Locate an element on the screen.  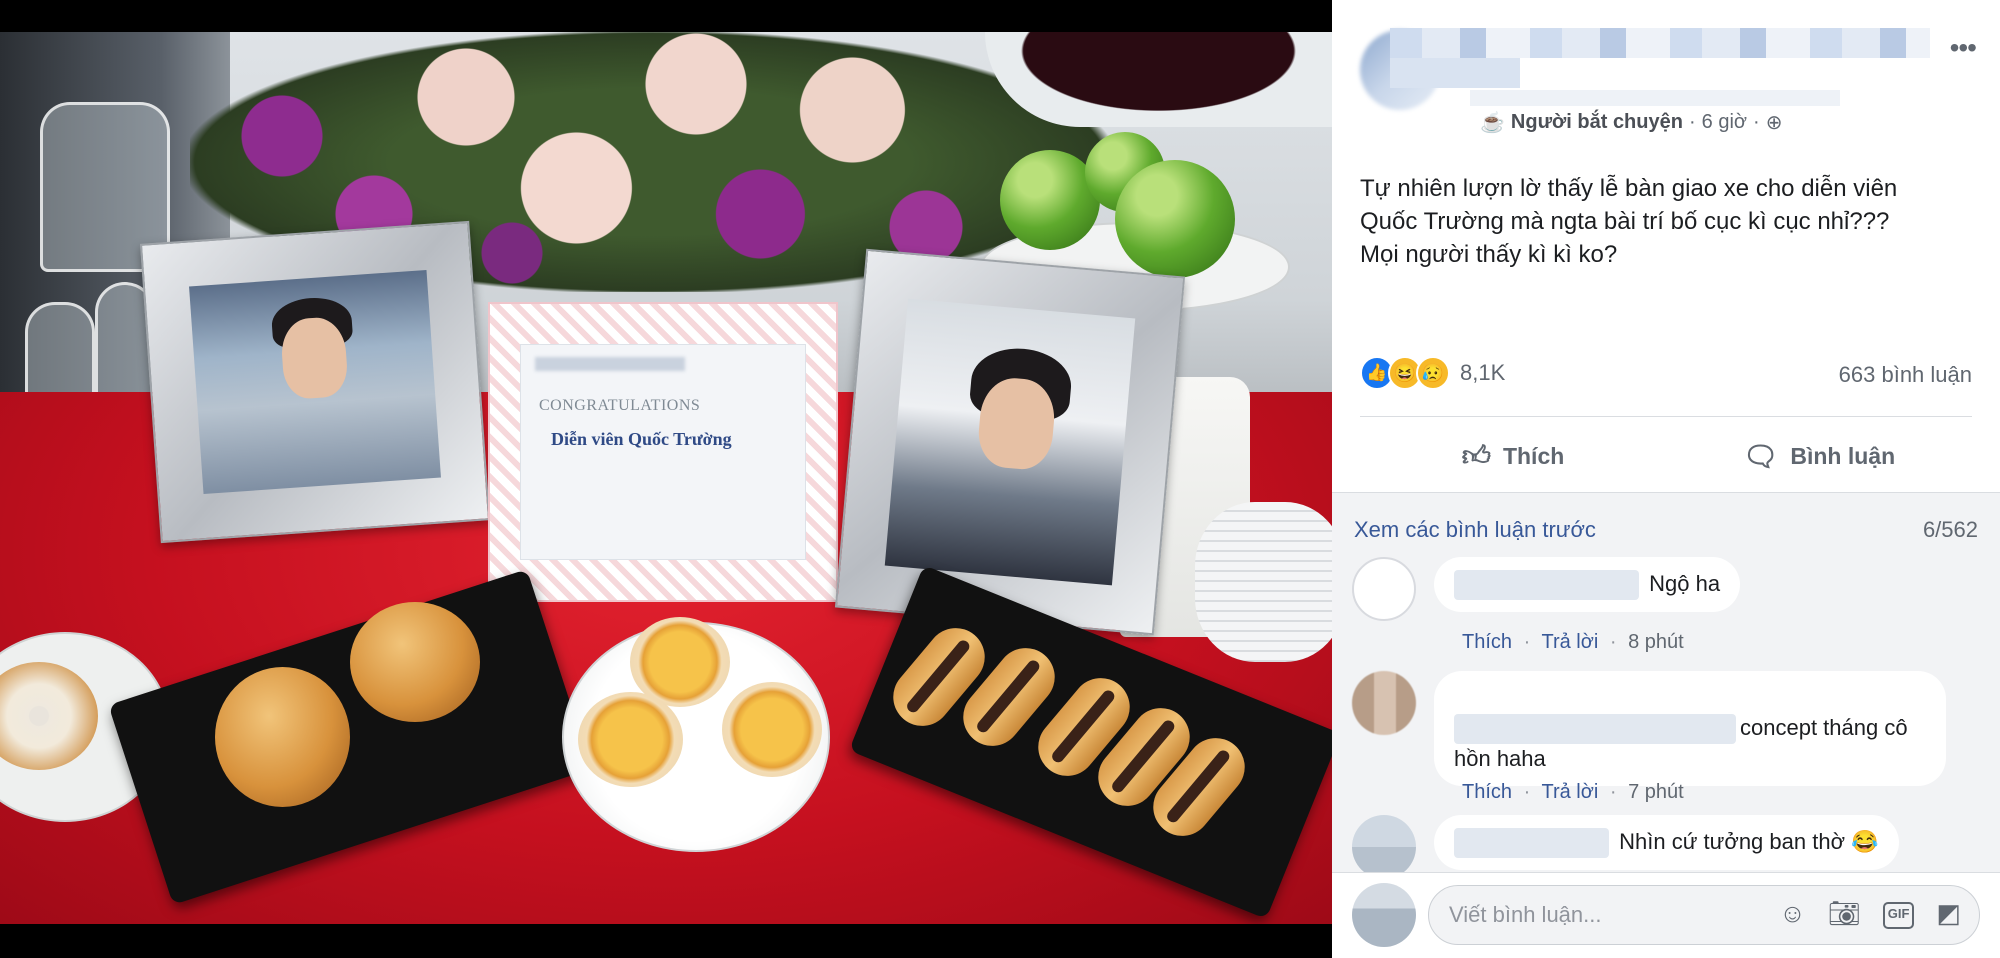
comment-bubble: Nhìn cứ tưởng ban thờ 😂 is located at coordinates (1666, 843).